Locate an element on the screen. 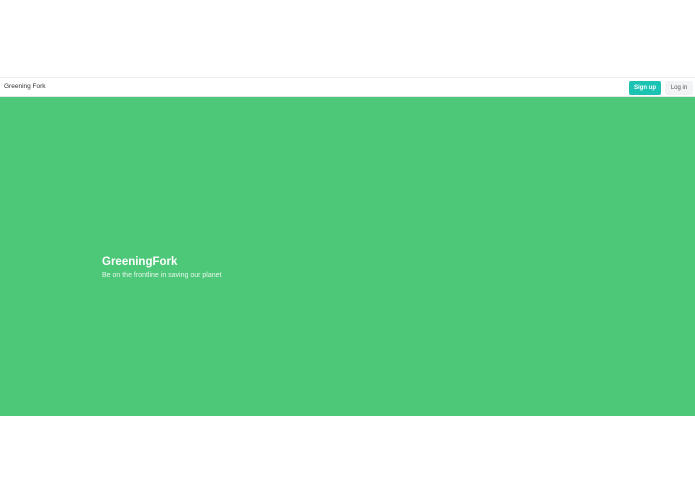  sign-up-button: Sign up is located at coordinates (645, 88).